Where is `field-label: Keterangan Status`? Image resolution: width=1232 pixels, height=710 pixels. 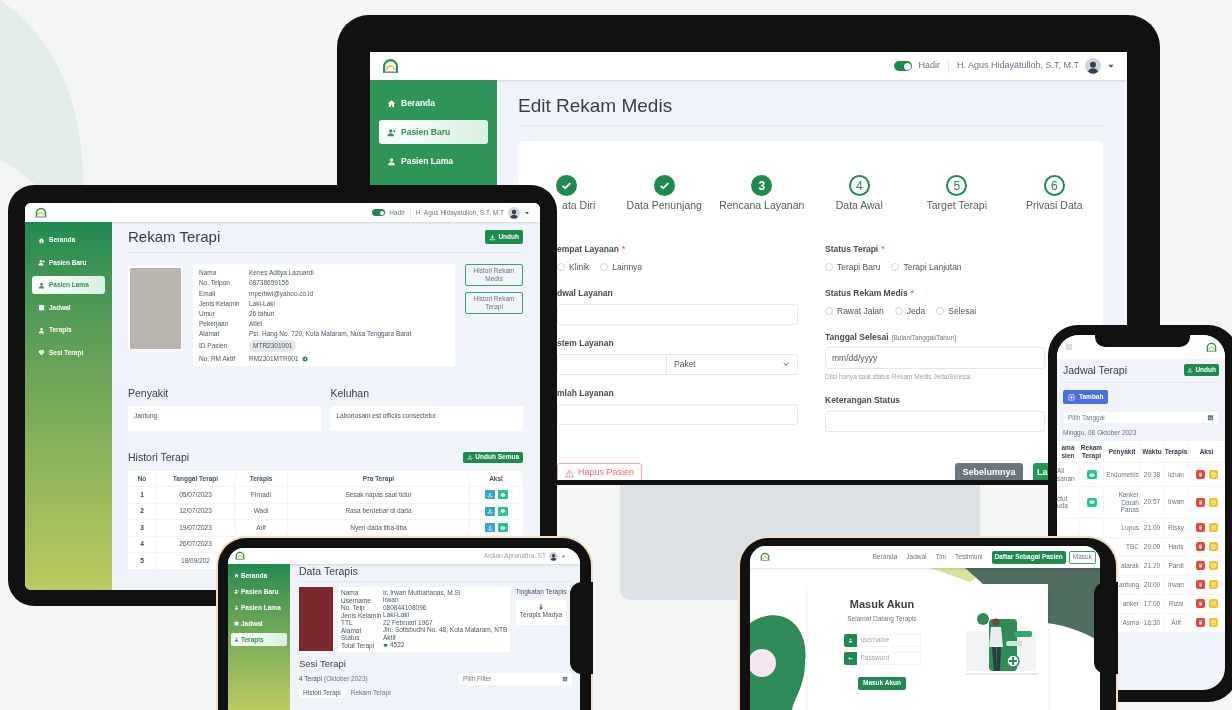 field-label: Keterangan Status is located at coordinates (863, 400).